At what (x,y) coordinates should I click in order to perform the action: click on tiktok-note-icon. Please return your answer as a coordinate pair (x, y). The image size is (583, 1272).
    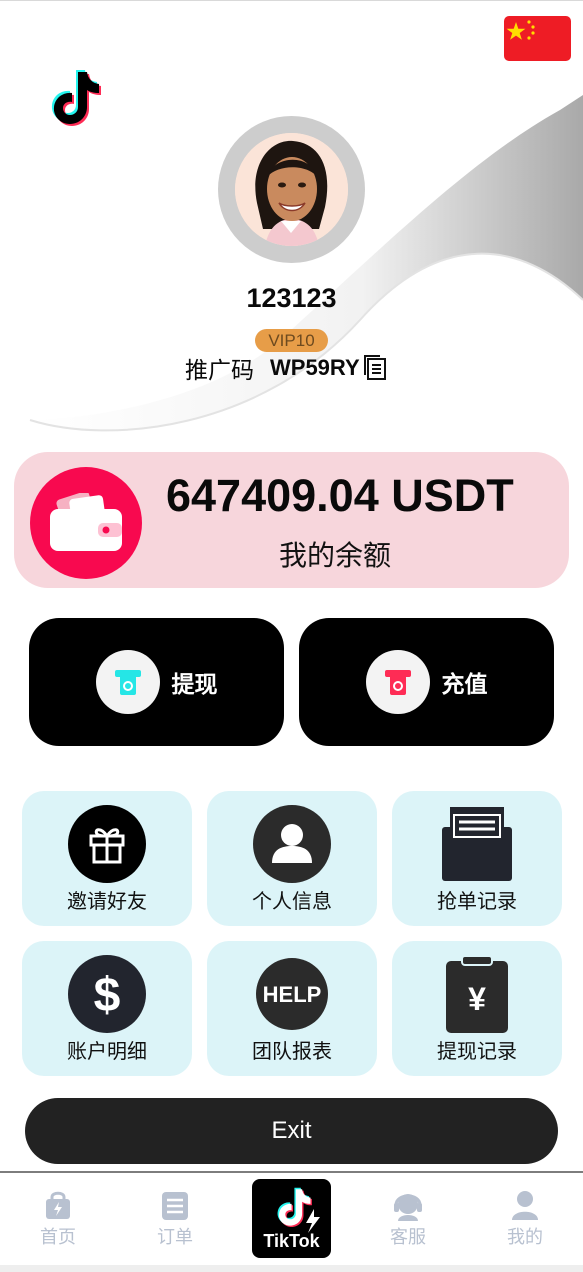
    Looking at the image, I should click on (298, 1210).